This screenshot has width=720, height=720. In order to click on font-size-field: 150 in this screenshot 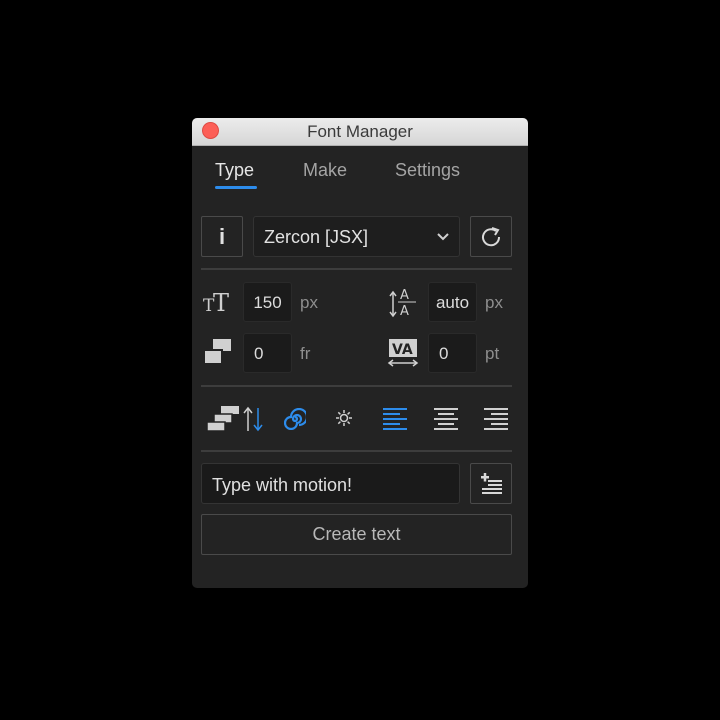, I will do `click(267, 302)`.